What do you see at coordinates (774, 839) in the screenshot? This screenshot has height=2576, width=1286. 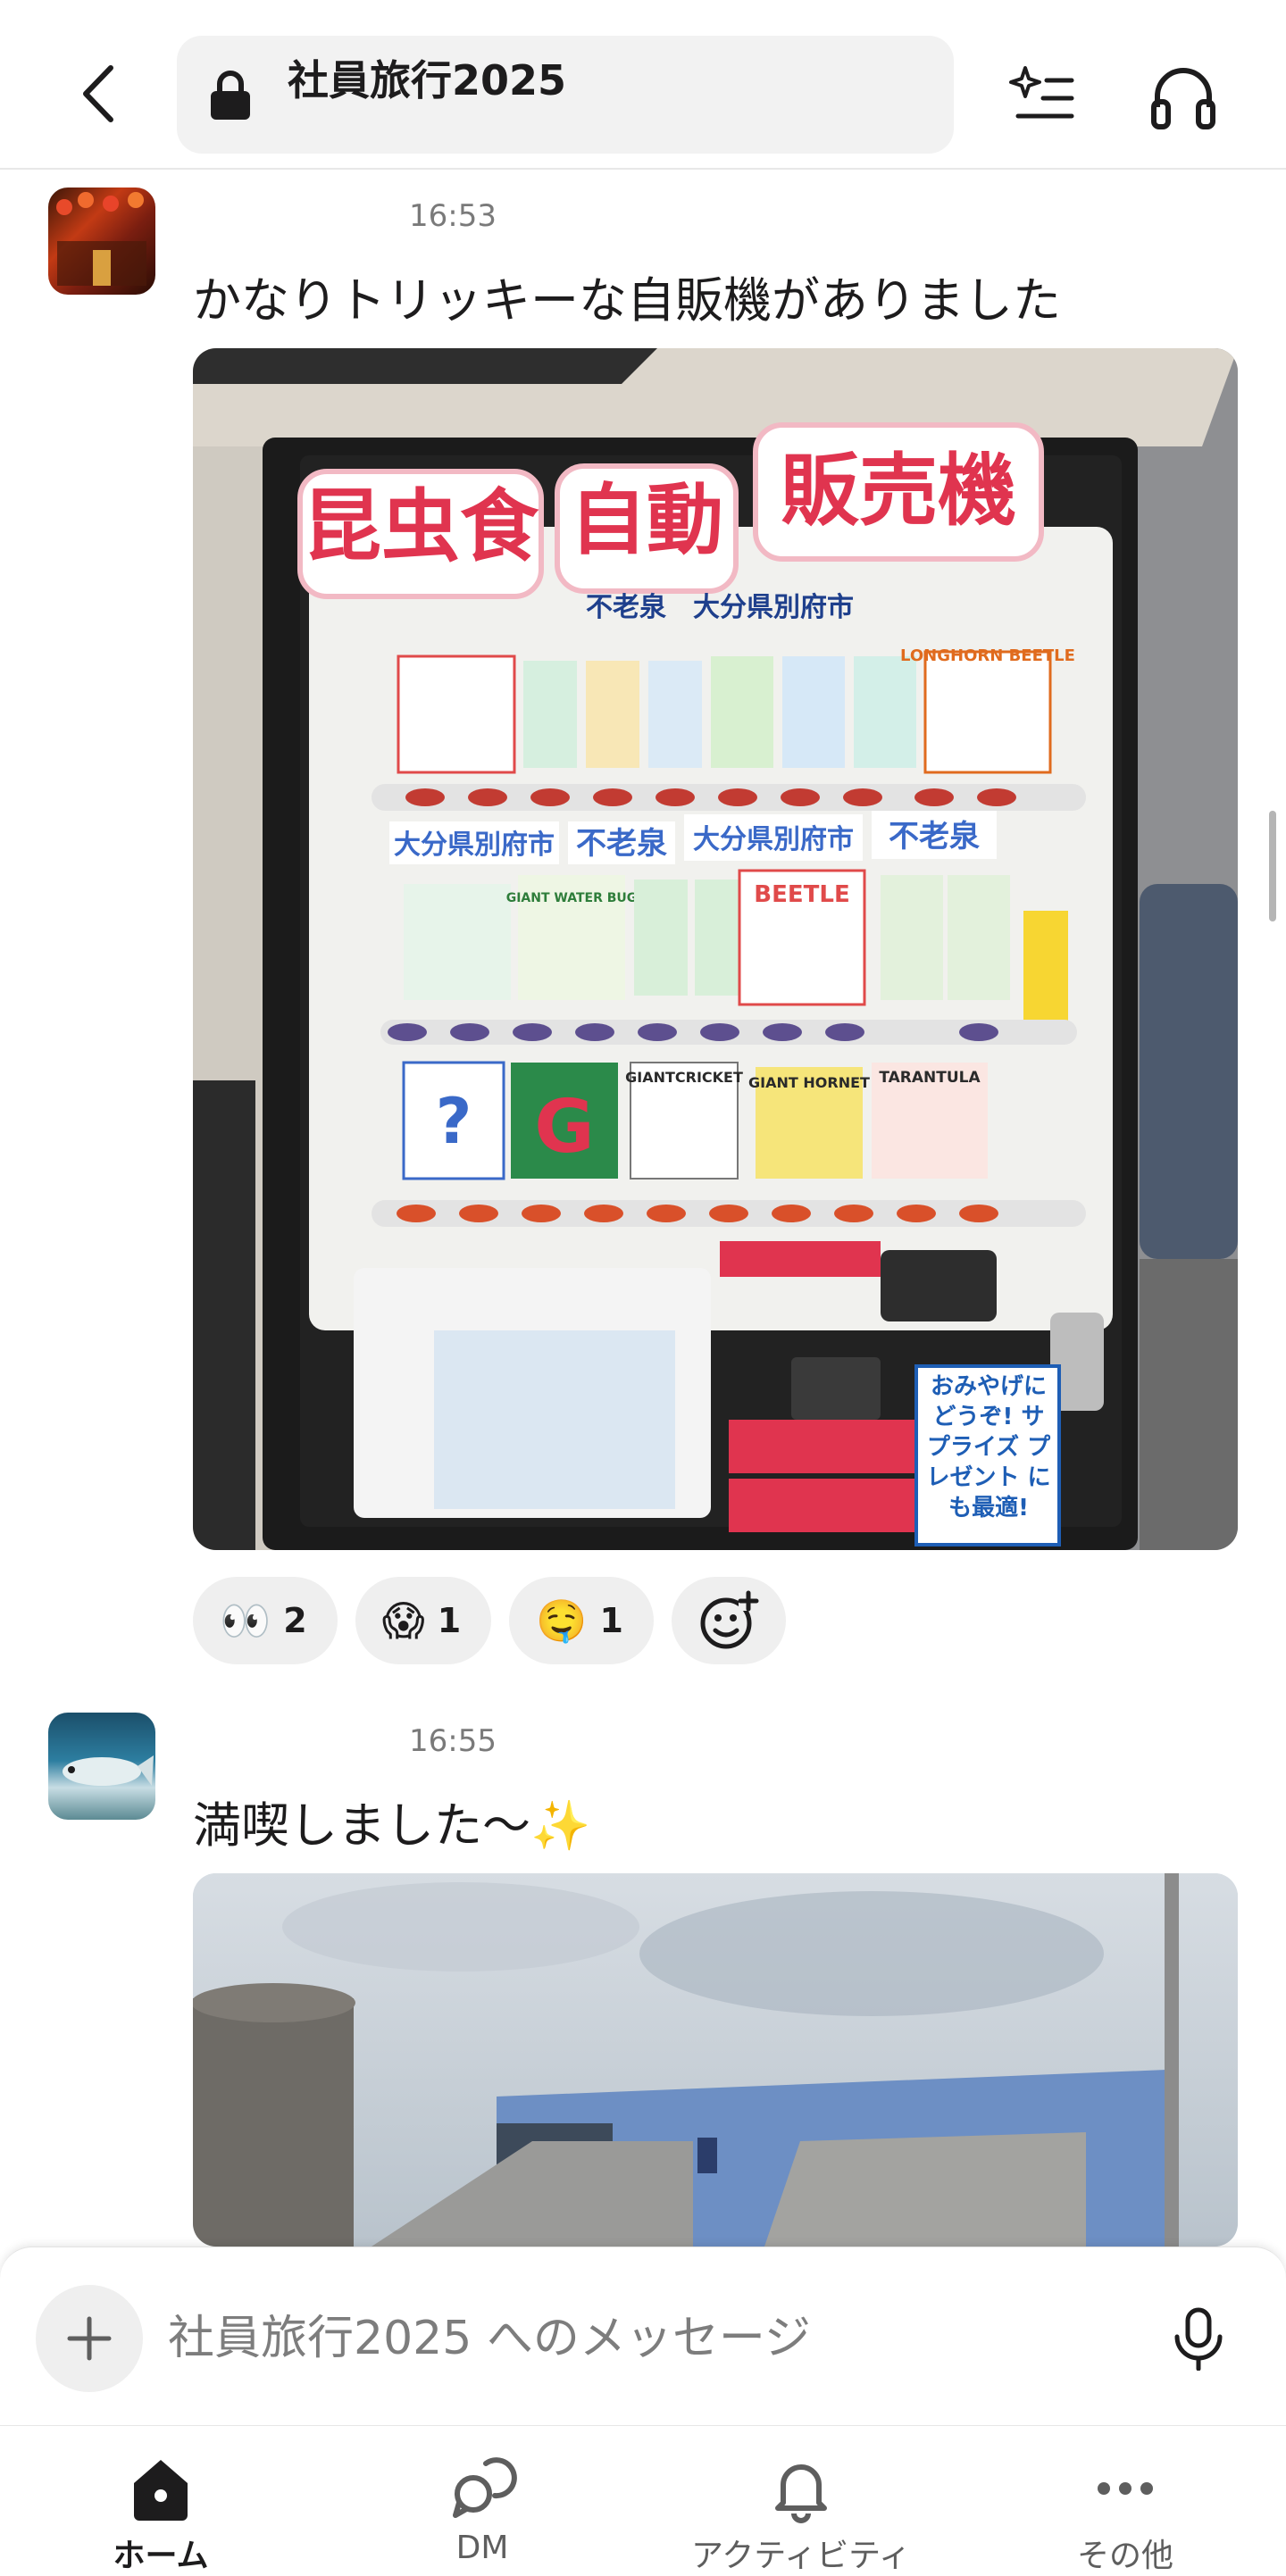 I see `strip-label-3: 大分県別府市` at bounding box center [774, 839].